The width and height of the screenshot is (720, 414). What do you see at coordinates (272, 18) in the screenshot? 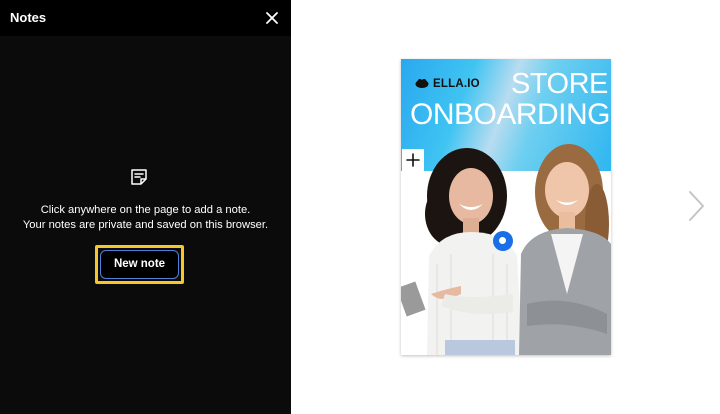
I see `close-icon` at bounding box center [272, 18].